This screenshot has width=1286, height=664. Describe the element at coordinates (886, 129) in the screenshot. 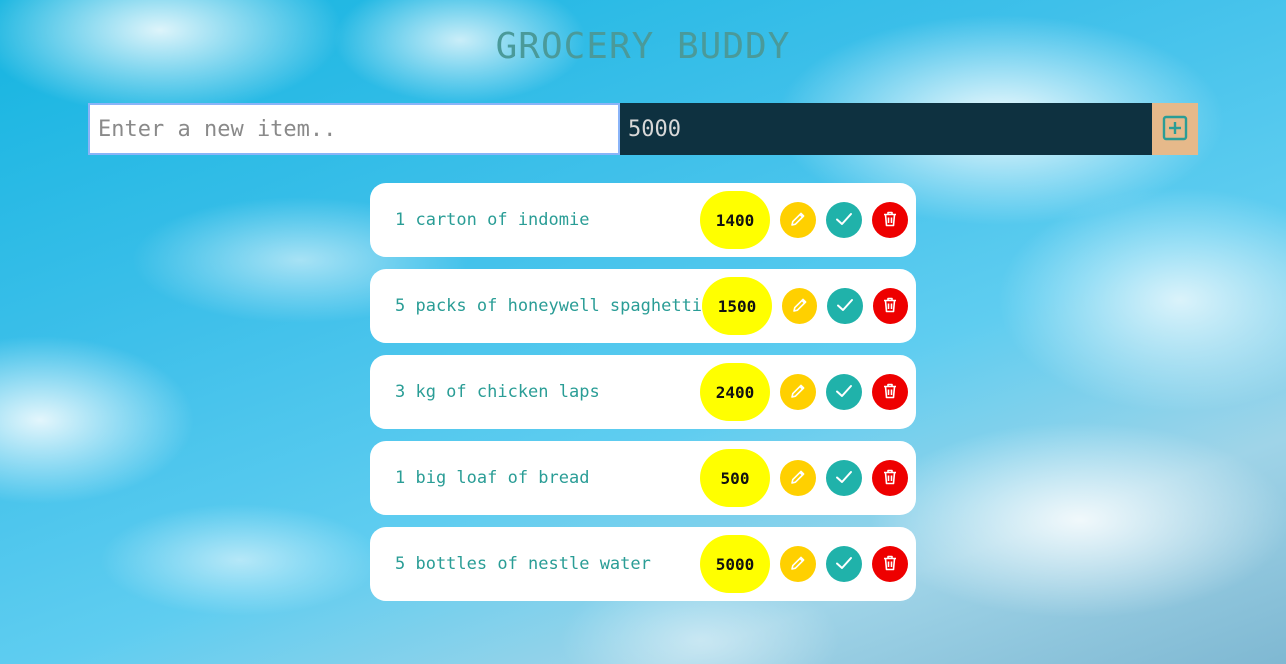

I see `item-price-input` at that location.